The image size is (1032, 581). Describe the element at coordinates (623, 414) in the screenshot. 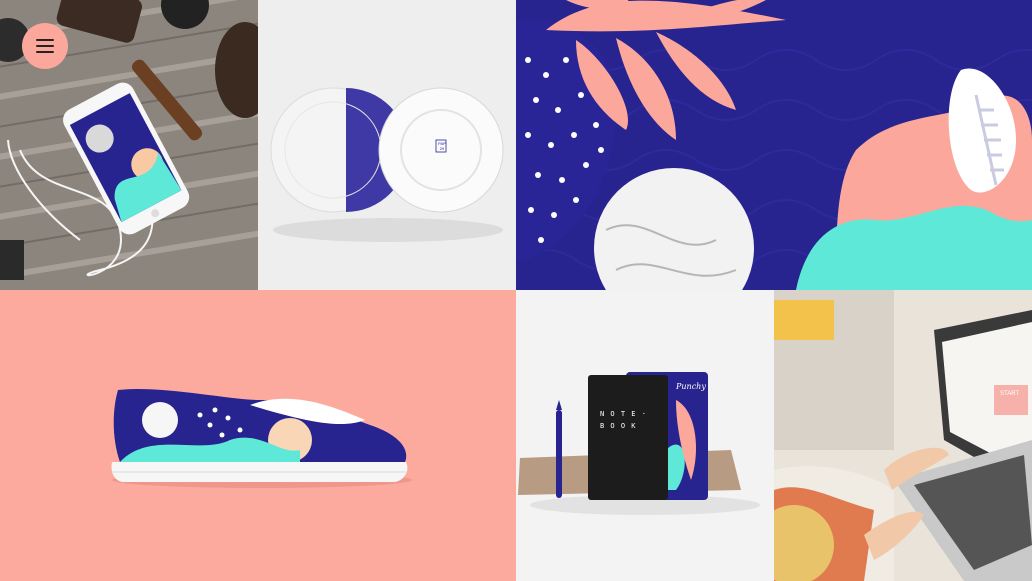

I see `notebook-title-line-1: N O T E ·` at that location.